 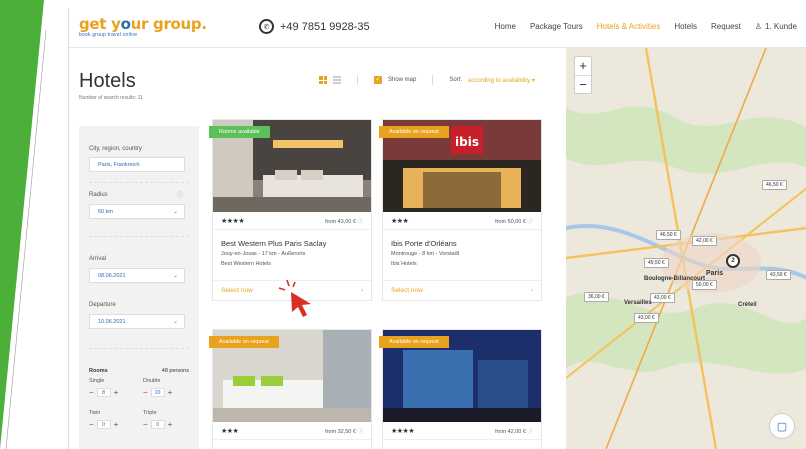 What do you see at coordinates (782, 426) in the screenshot?
I see `chat-icon: ▢` at bounding box center [782, 426].